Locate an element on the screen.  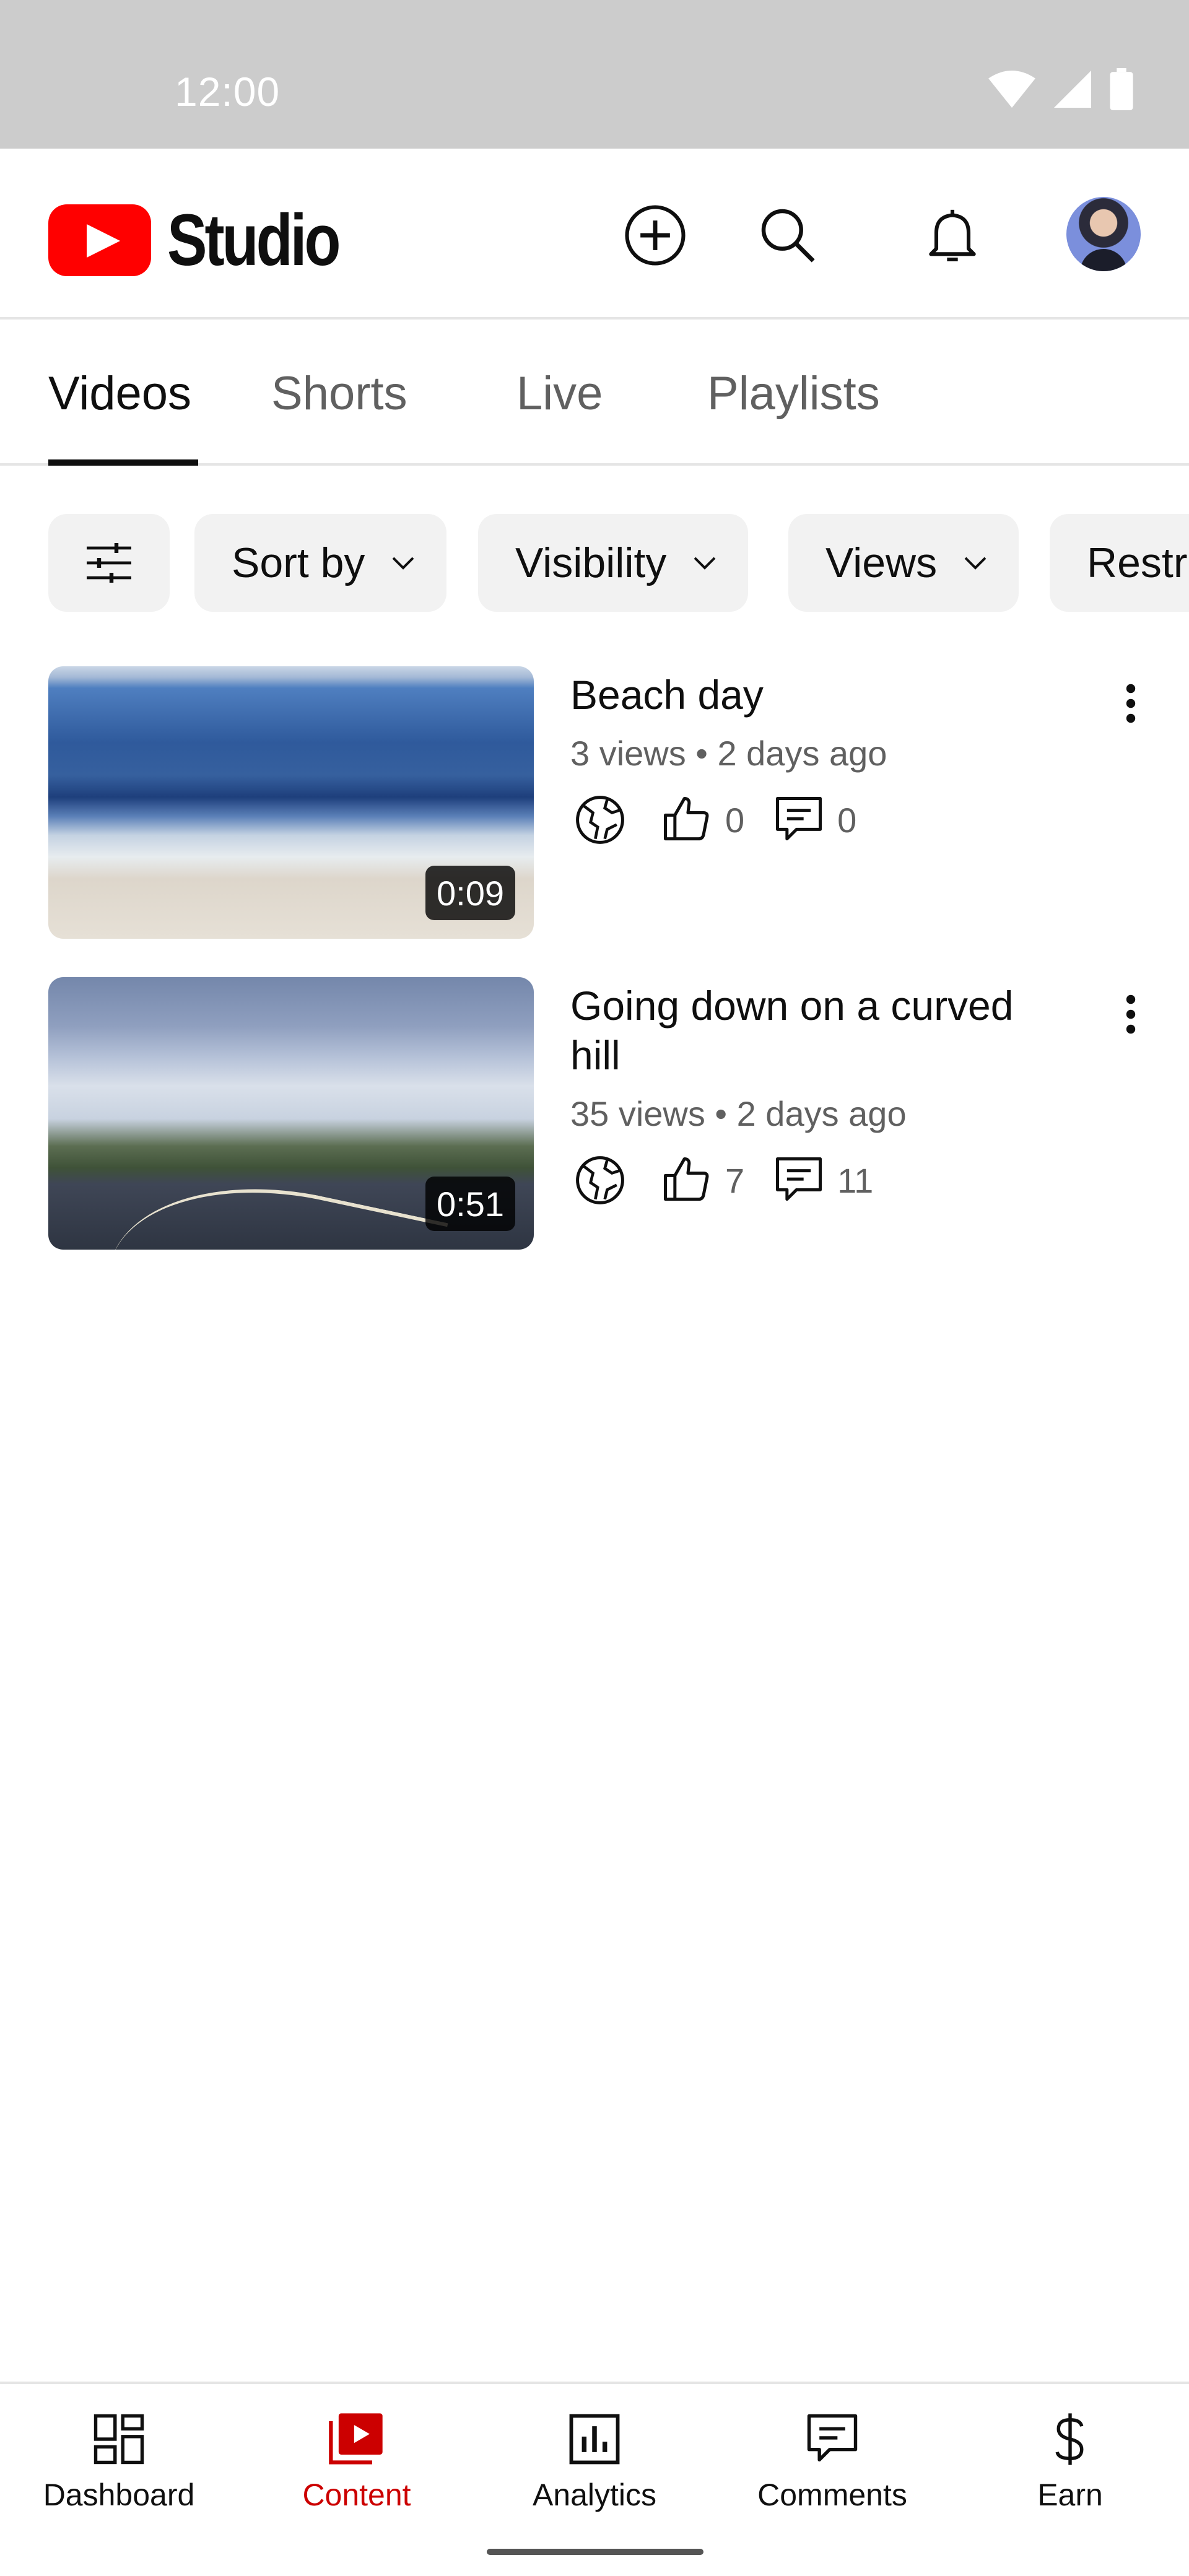
nav-label: Earn is located at coordinates (1070, 2495).